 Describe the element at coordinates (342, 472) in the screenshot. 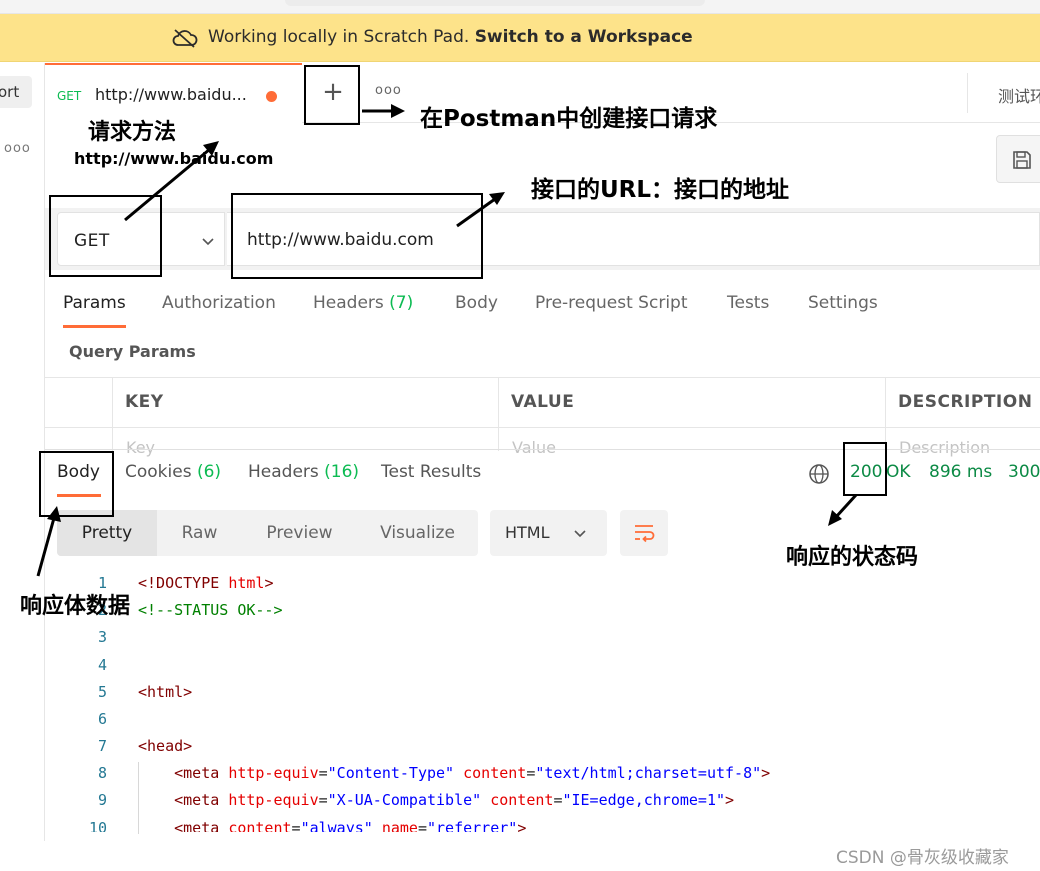

I see `response-headers-count: (16)` at that location.